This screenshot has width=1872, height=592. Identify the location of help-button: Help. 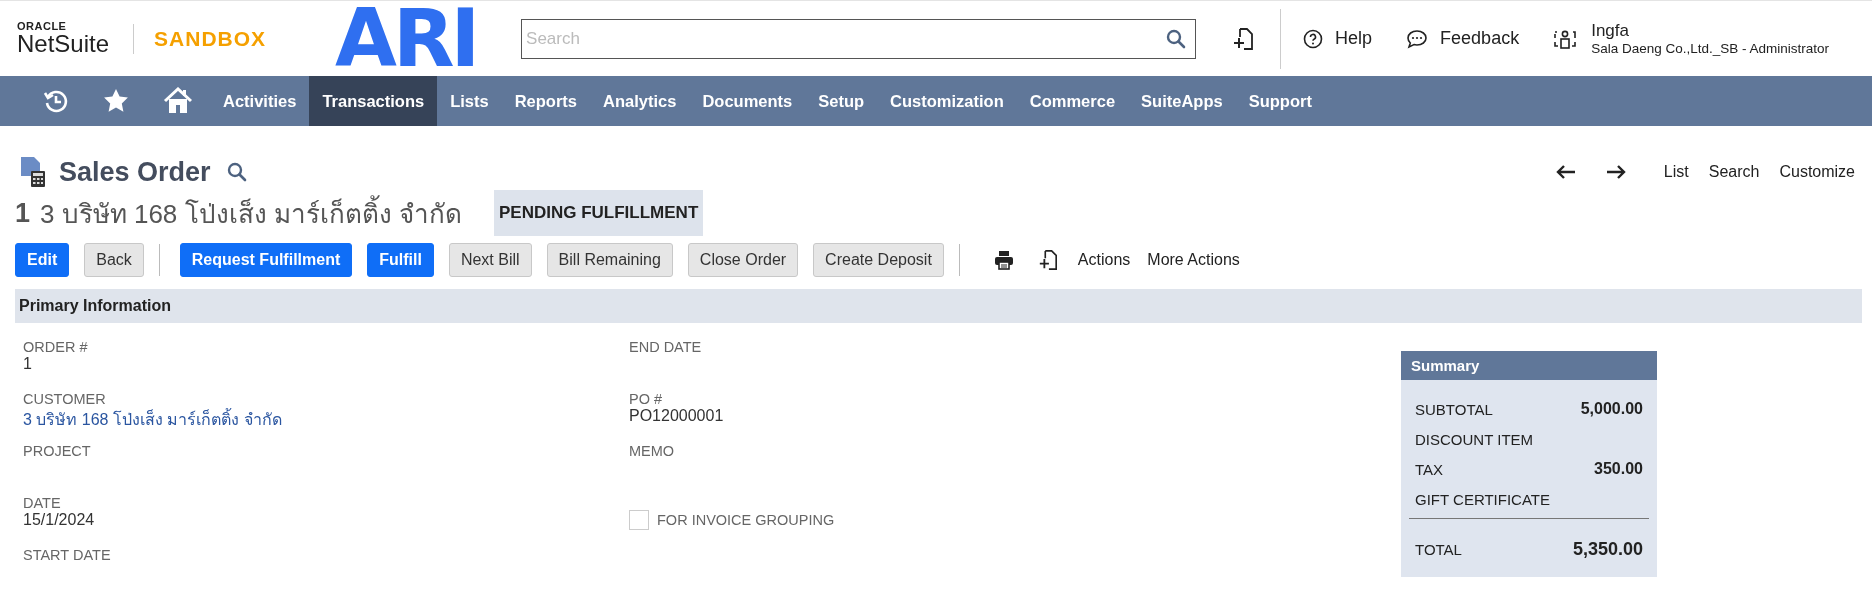
(1338, 38).